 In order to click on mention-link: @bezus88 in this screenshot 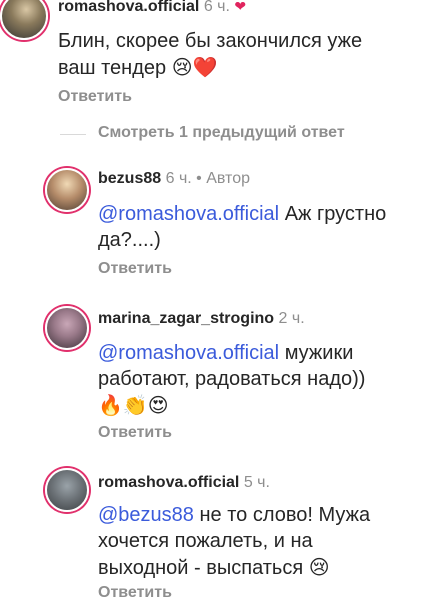, I will do `click(146, 515)`.